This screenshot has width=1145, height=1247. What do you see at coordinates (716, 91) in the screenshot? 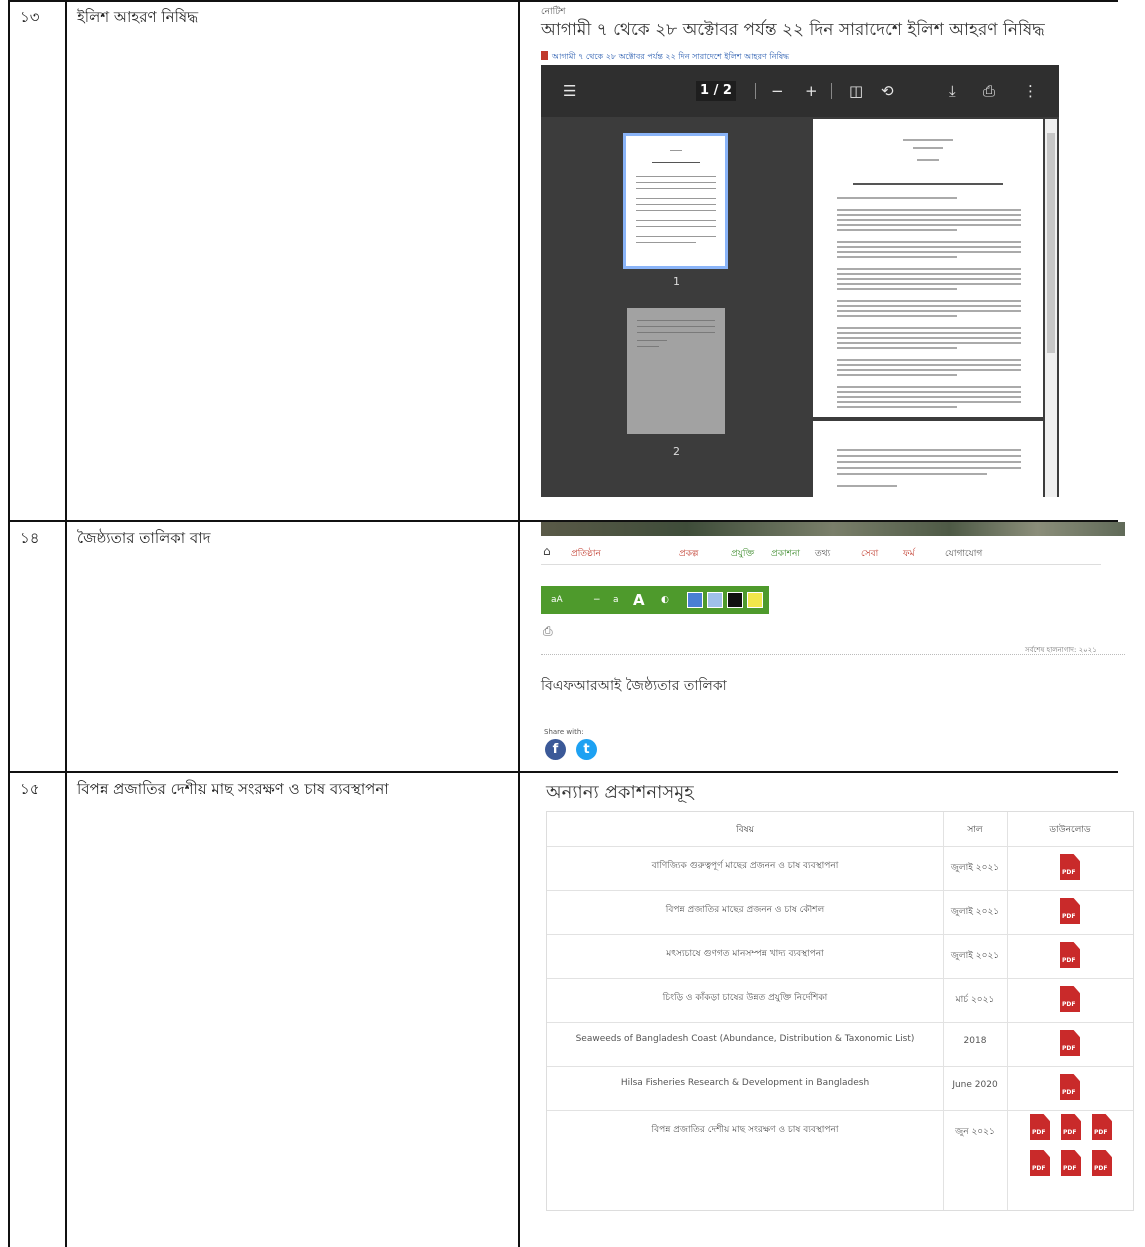
I see `page-indicator: 1 / 2` at bounding box center [716, 91].